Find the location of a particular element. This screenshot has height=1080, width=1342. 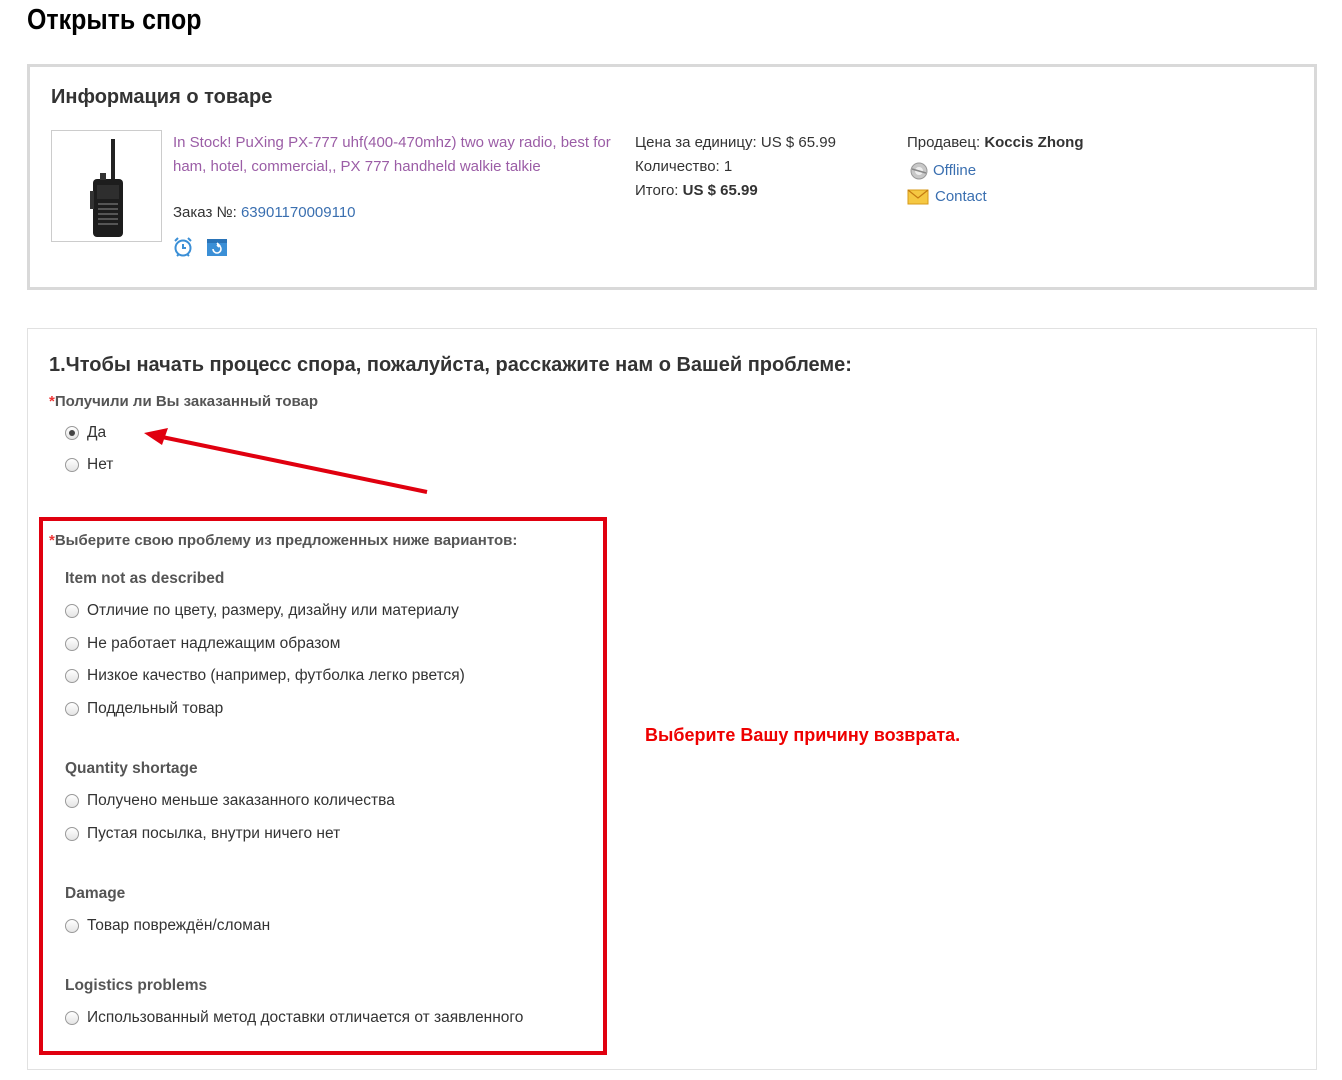

received-option-0: Да is located at coordinates (85, 433).